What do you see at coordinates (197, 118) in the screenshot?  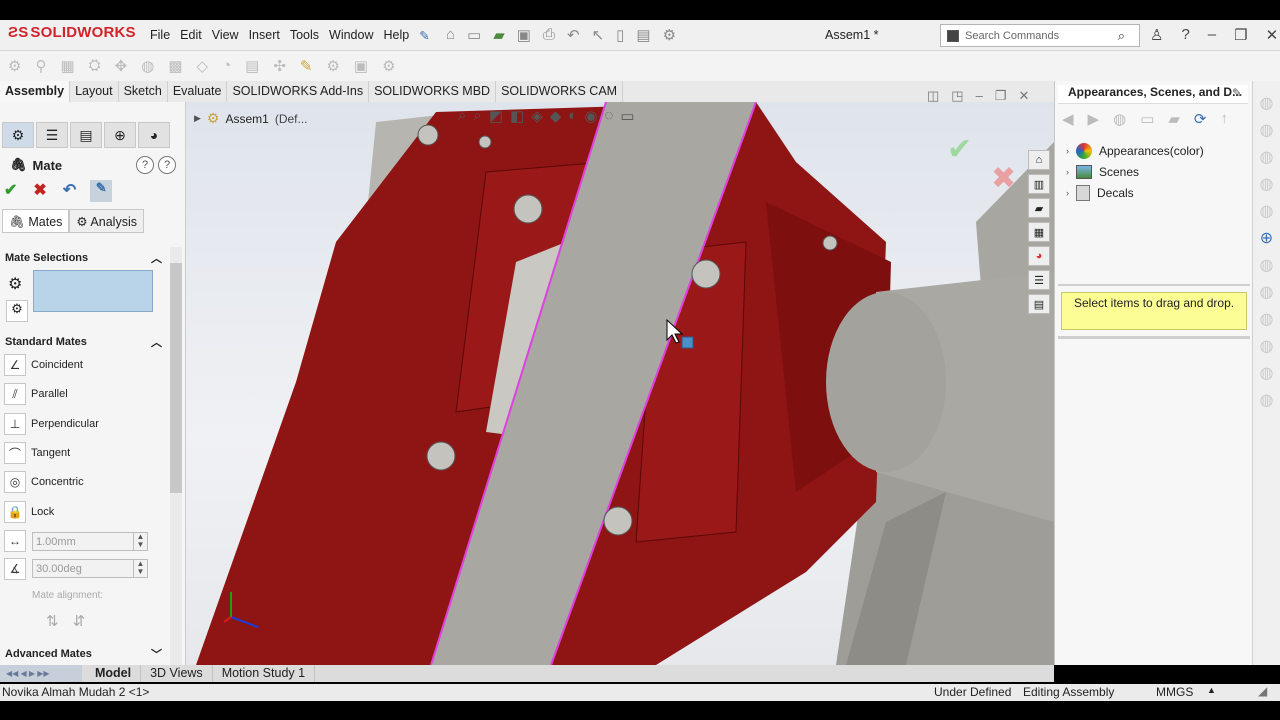 I see `expand-arrow-icon: ▶` at bounding box center [197, 118].